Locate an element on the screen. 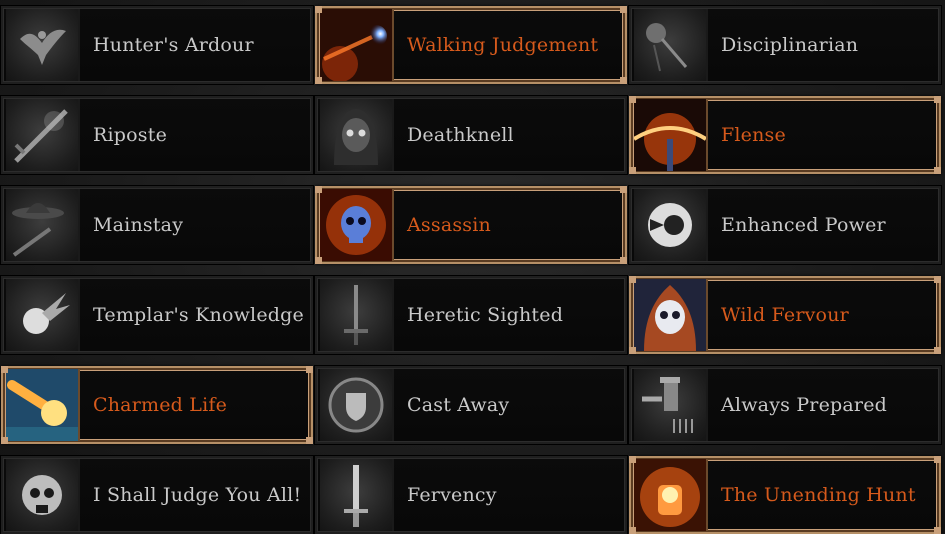  talent-tile: Cast Away is located at coordinates (471, 405).